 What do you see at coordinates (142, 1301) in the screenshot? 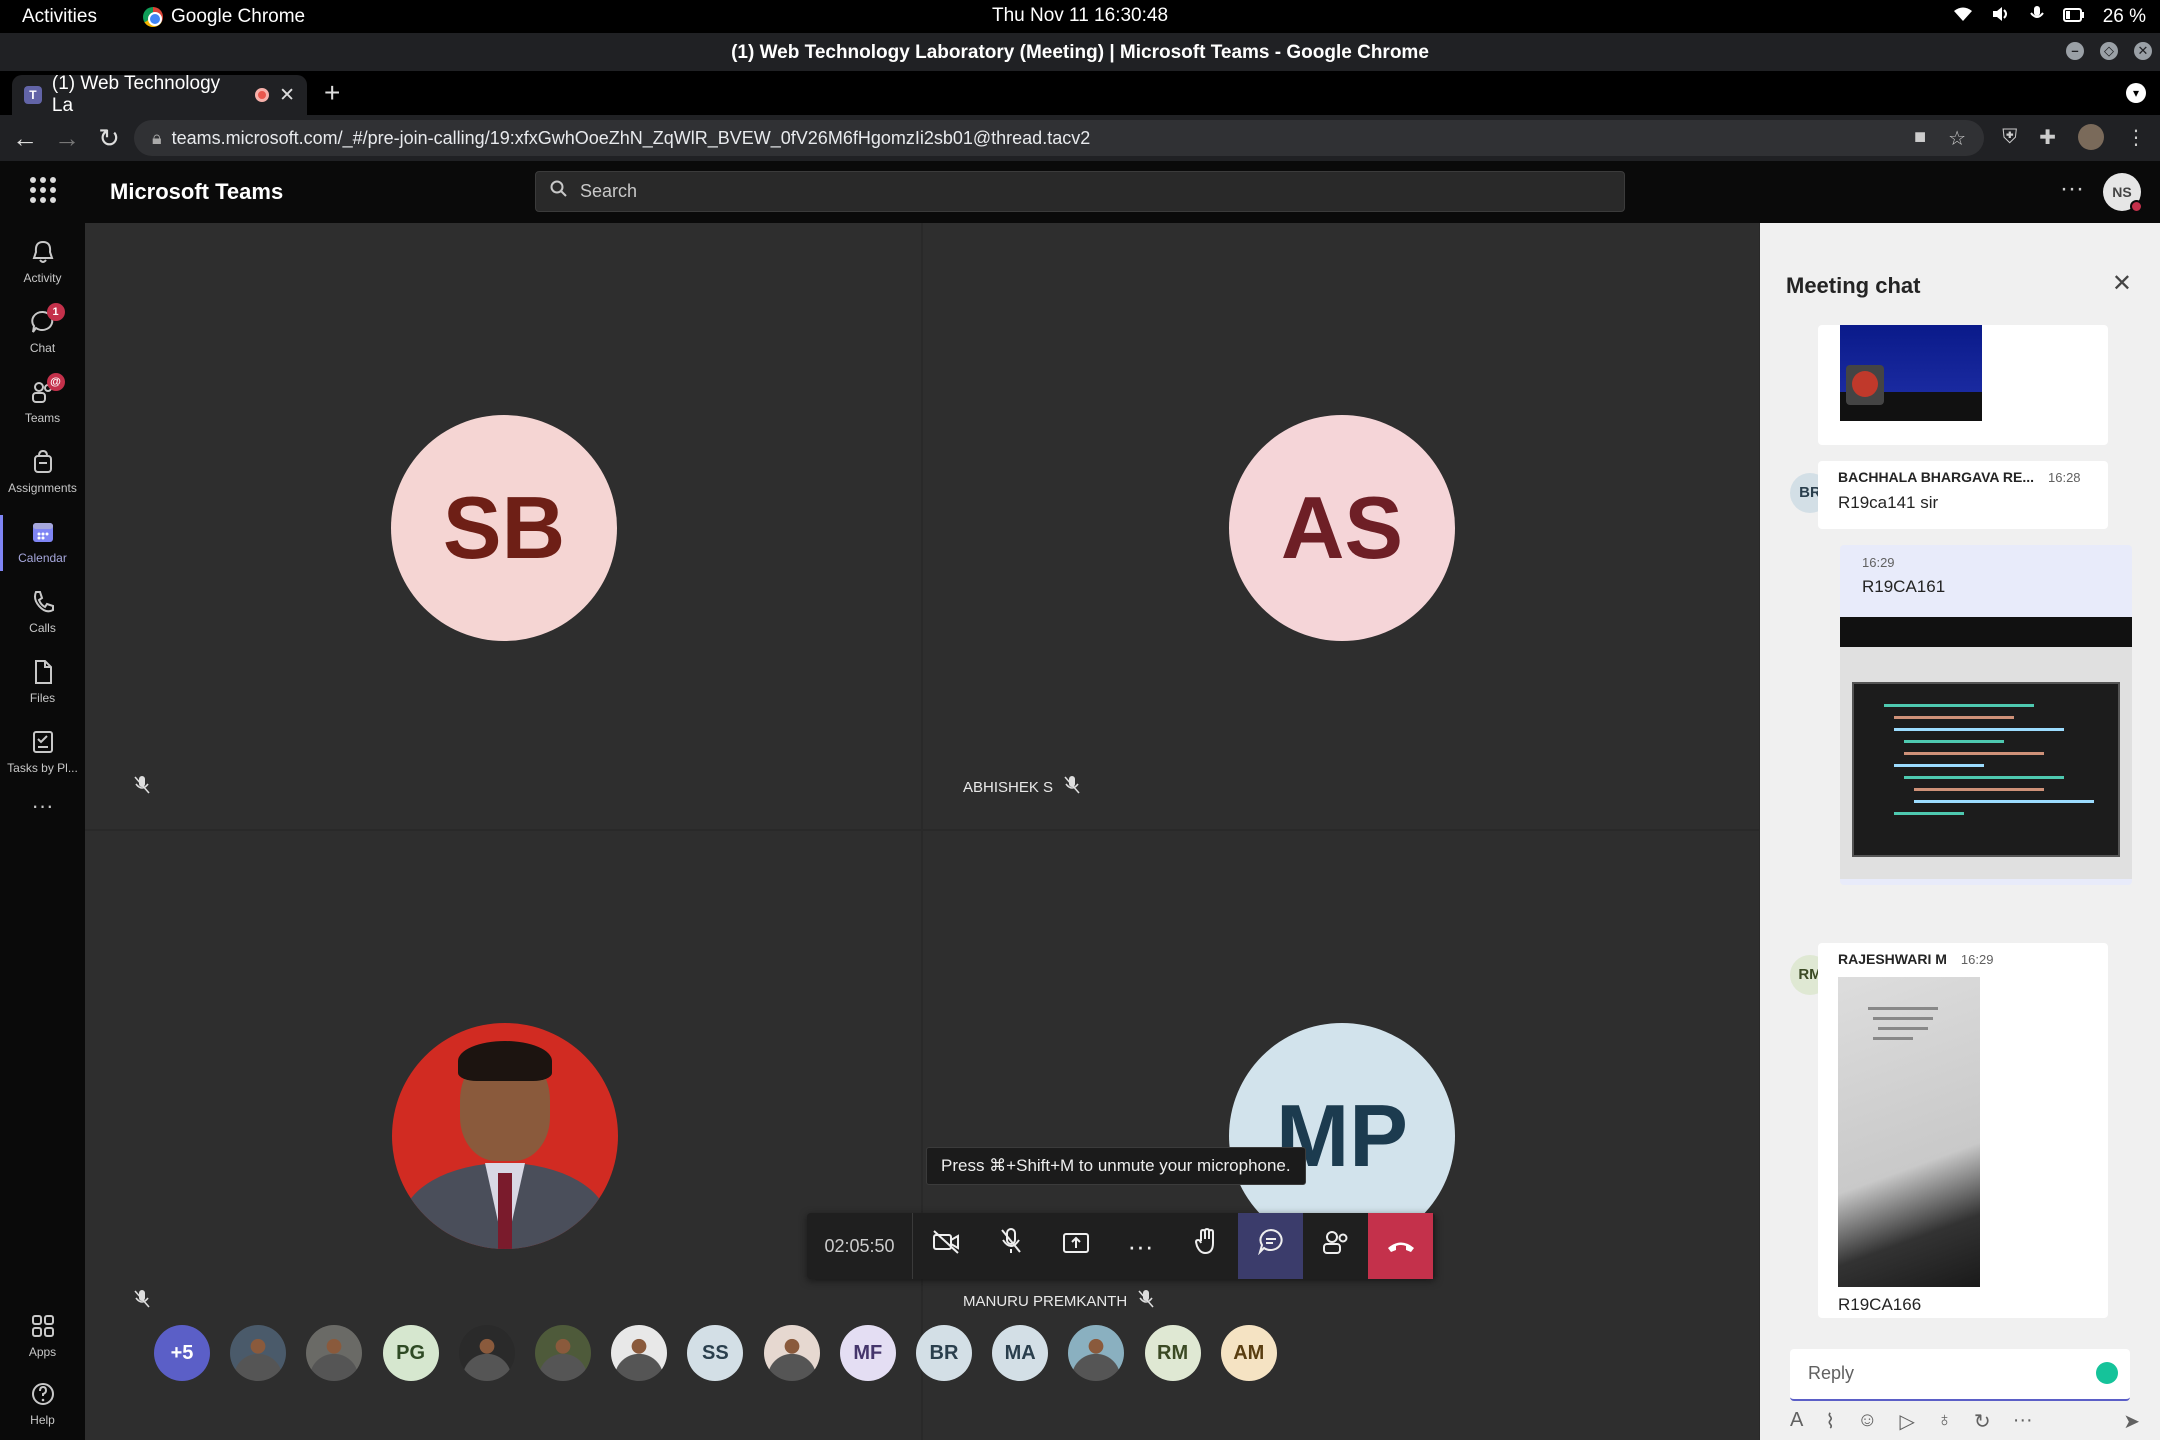
I see `mic-off-icon` at bounding box center [142, 1301].